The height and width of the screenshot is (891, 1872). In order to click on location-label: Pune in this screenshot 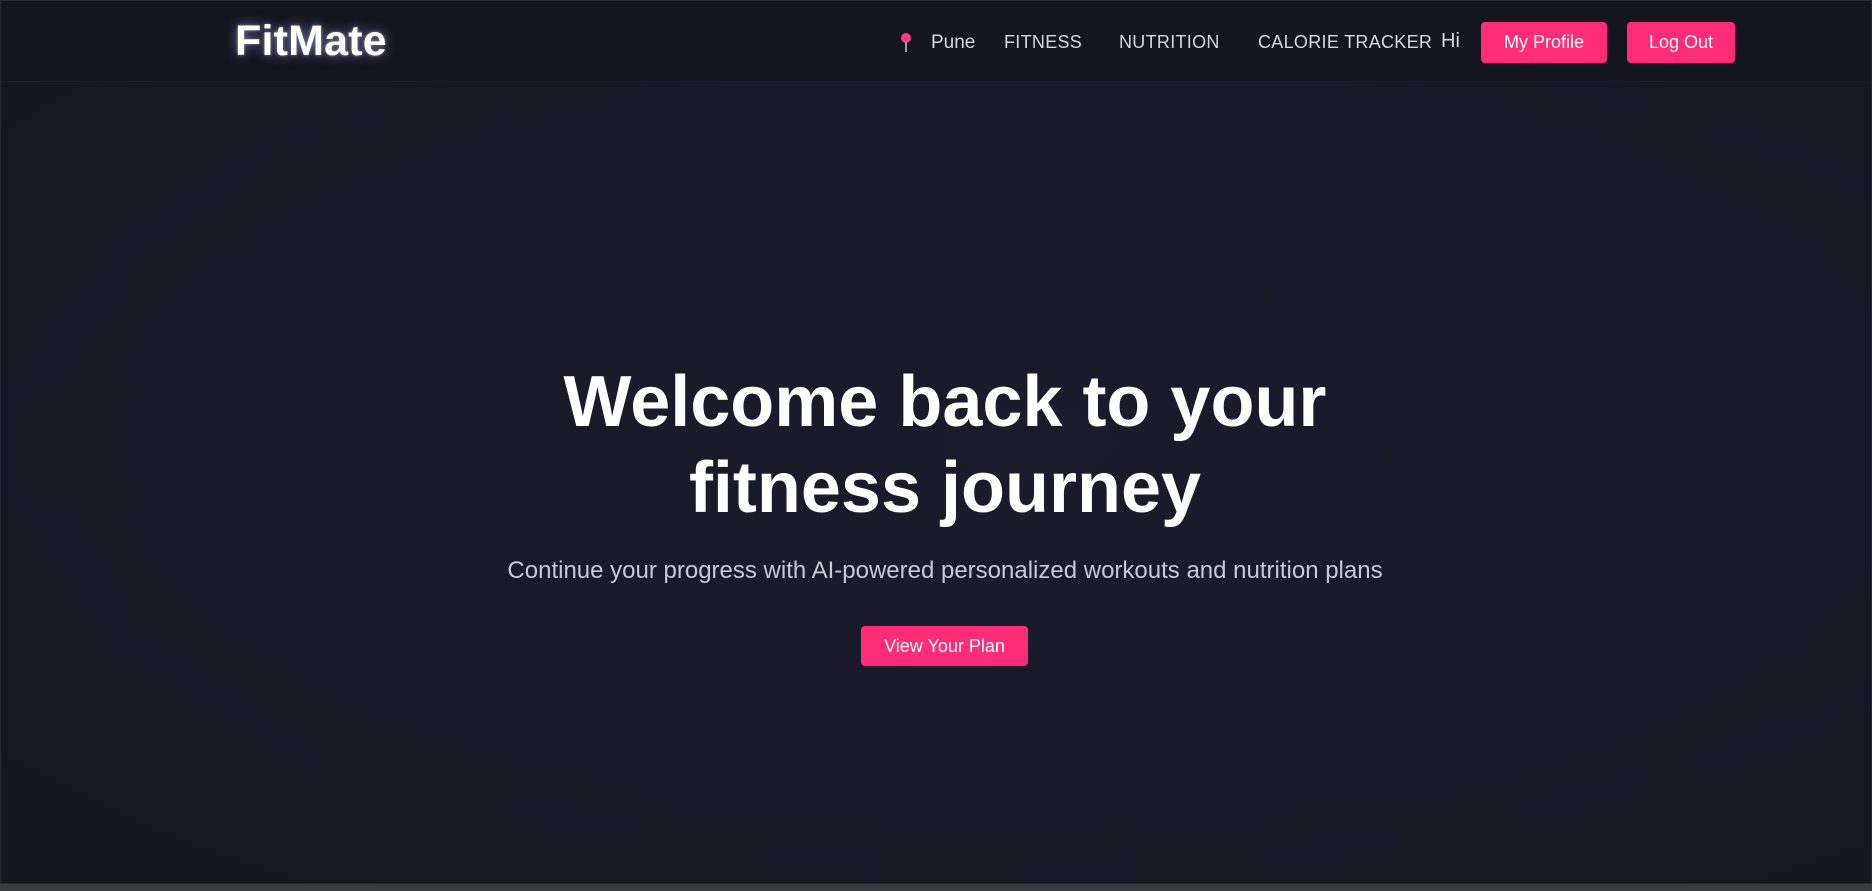, I will do `click(953, 42)`.